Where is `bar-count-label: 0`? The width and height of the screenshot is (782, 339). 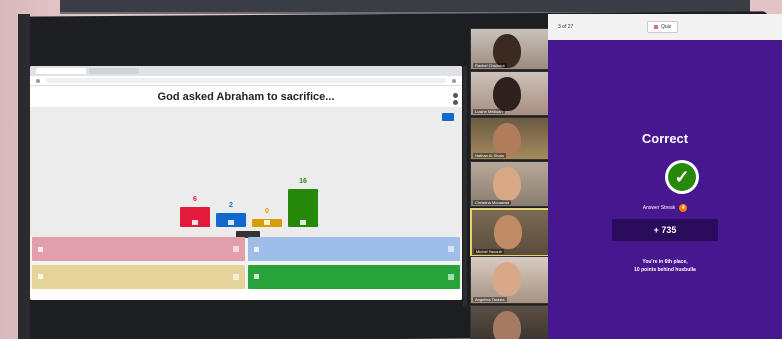
bar-count-label: 0 is located at coordinates (267, 211).